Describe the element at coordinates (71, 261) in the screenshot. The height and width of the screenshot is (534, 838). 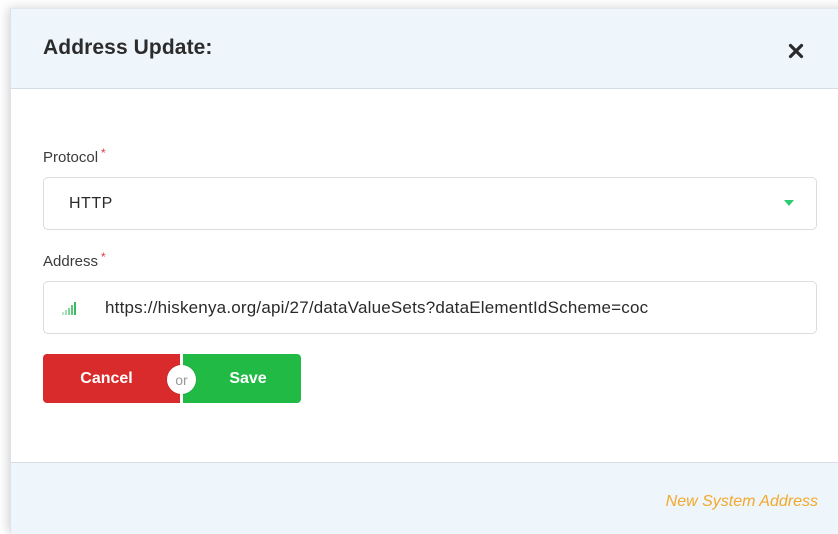
I see `address-label-text: Address` at that location.